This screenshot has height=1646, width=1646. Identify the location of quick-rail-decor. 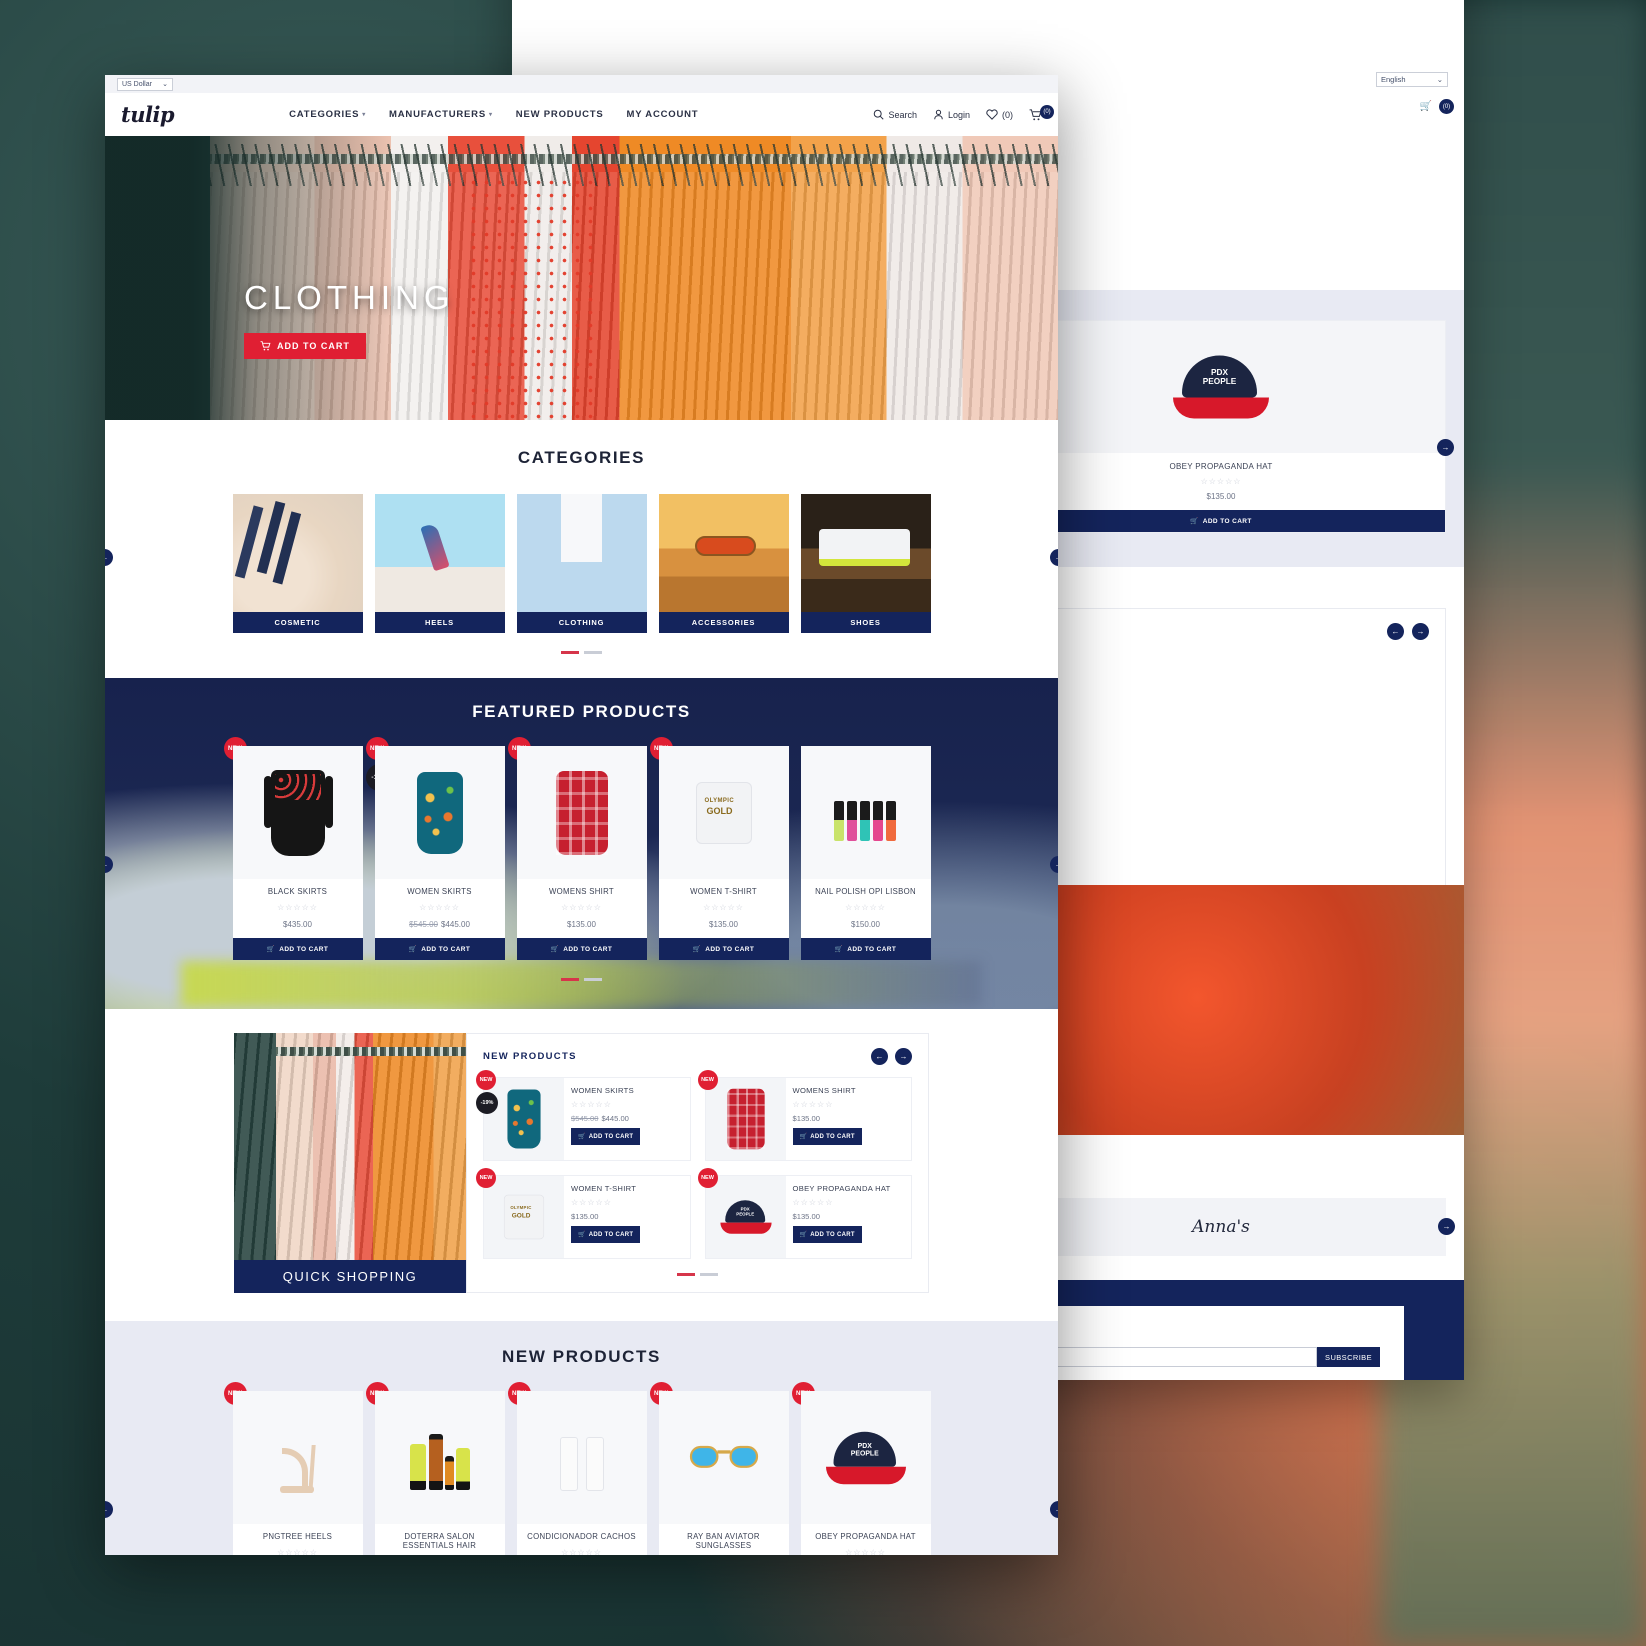
(370, 1051).